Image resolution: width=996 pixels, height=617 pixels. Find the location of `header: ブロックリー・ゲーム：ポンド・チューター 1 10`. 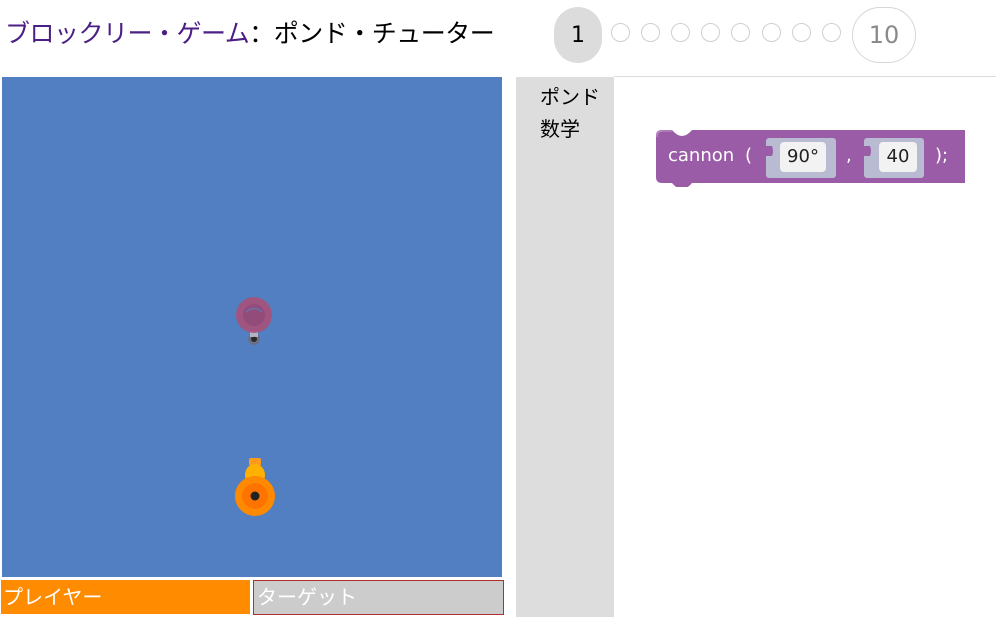

header: ブロックリー・ゲーム：ポンド・チューター 1 10 is located at coordinates (498, 37).